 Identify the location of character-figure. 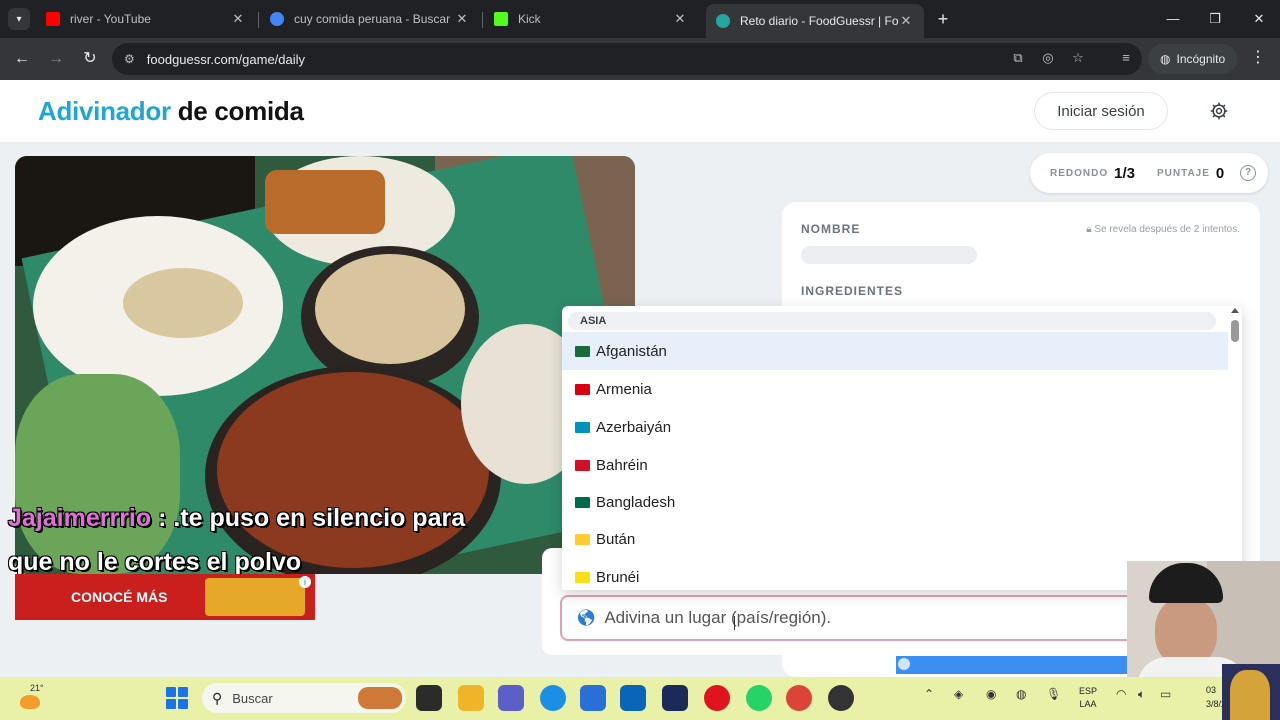
(1250, 695).